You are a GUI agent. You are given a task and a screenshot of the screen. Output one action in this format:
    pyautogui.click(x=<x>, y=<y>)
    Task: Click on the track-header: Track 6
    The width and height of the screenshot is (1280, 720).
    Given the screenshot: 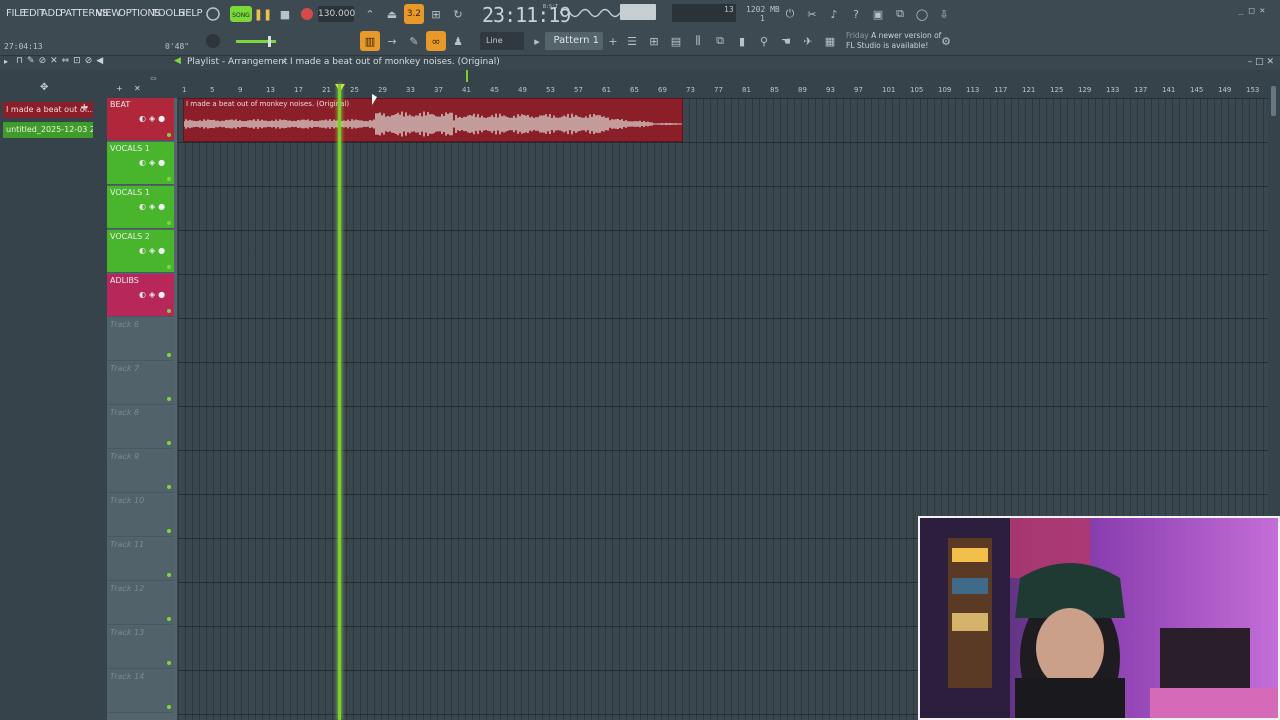 What is the action you would take?
    pyautogui.click(x=140, y=339)
    